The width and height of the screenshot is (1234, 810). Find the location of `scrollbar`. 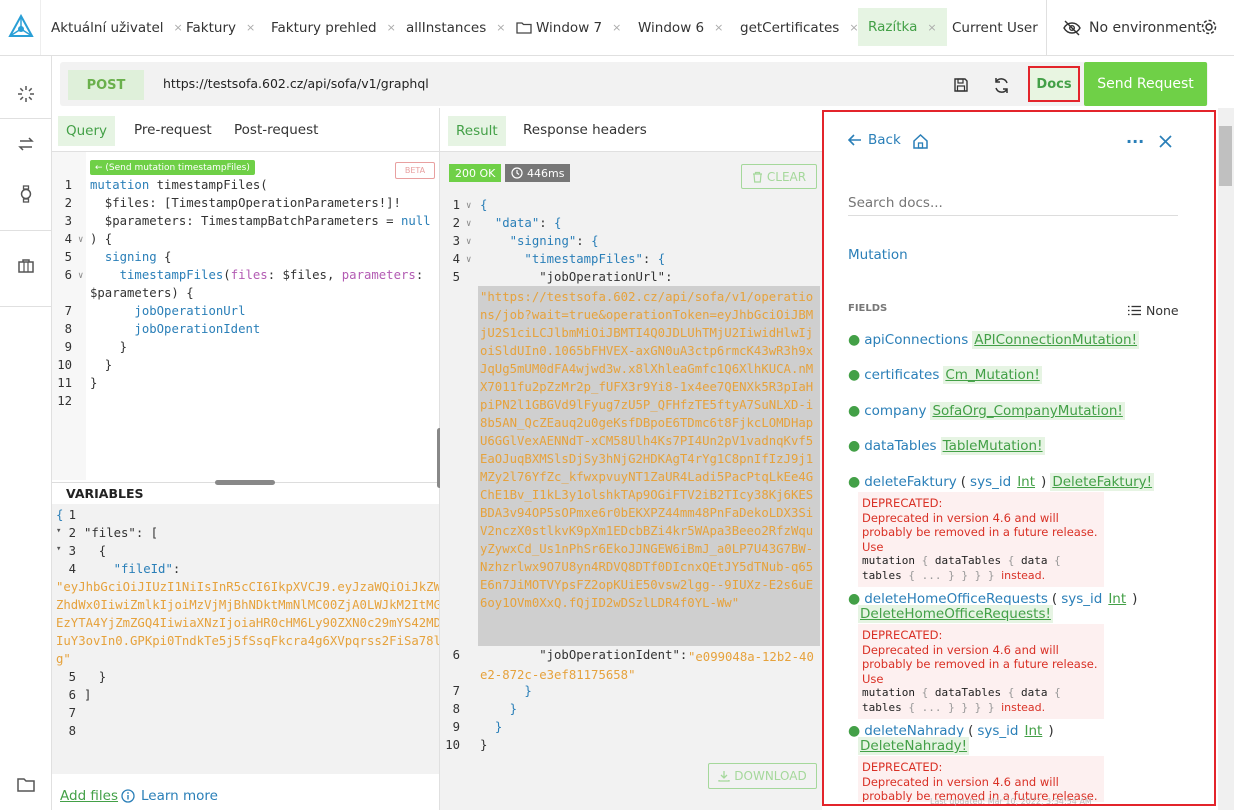

scrollbar is located at coordinates (1226, 459).